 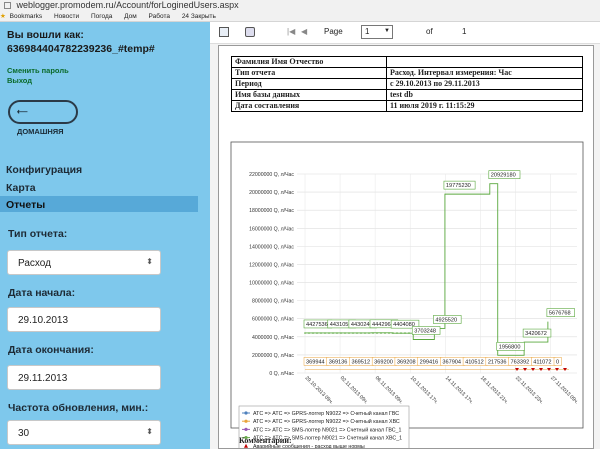 What do you see at coordinates (159, 16) in the screenshot?
I see `bookmark-item: Работа` at bounding box center [159, 16].